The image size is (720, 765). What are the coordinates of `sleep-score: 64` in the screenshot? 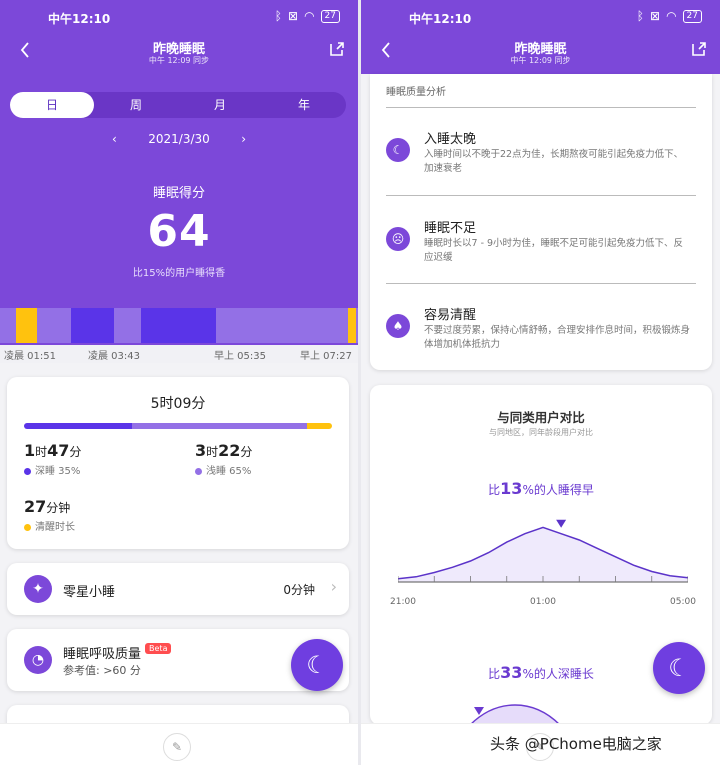 It's located at (179, 231).